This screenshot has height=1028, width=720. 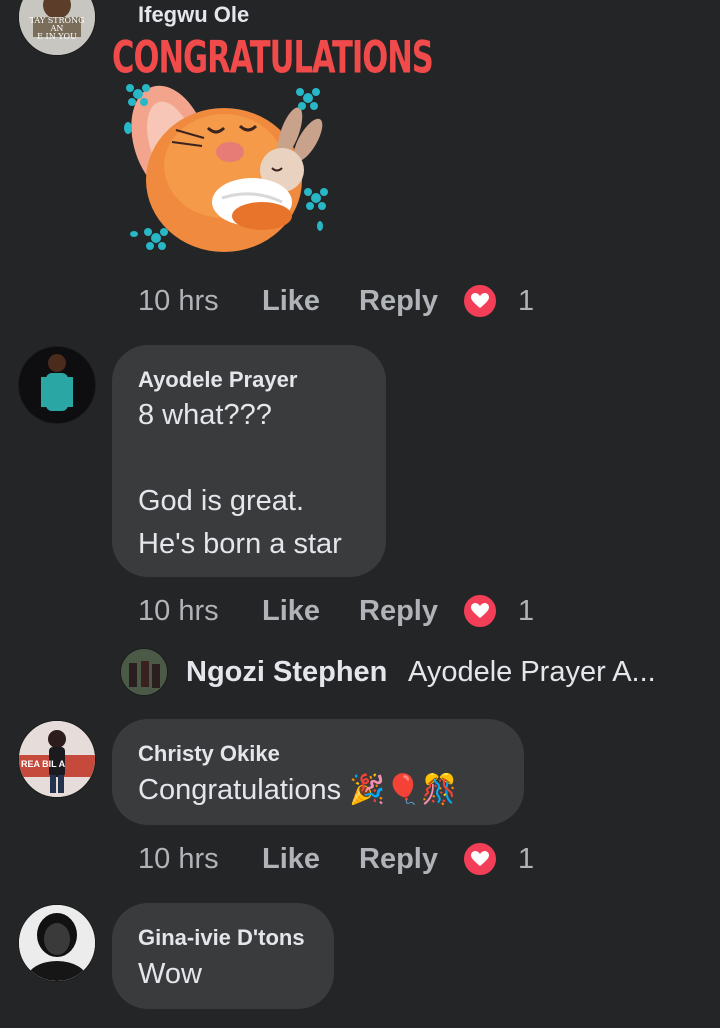 I want to click on comment-author: Gina-ivie D'tons, so click(x=221, y=938).